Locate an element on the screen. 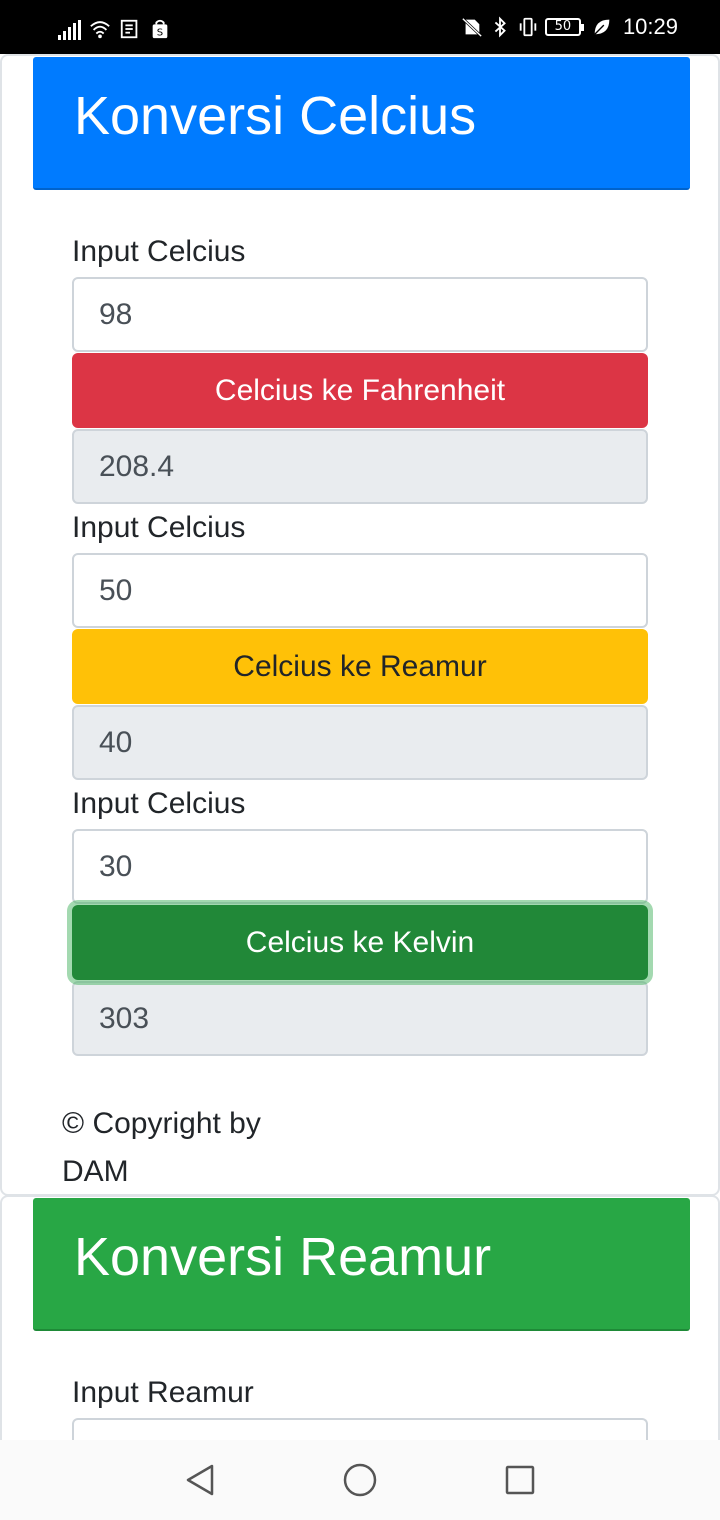 The width and height of the screenshot is (720, 1520). reamur-input: 50 is located at coordinates (360, 590).